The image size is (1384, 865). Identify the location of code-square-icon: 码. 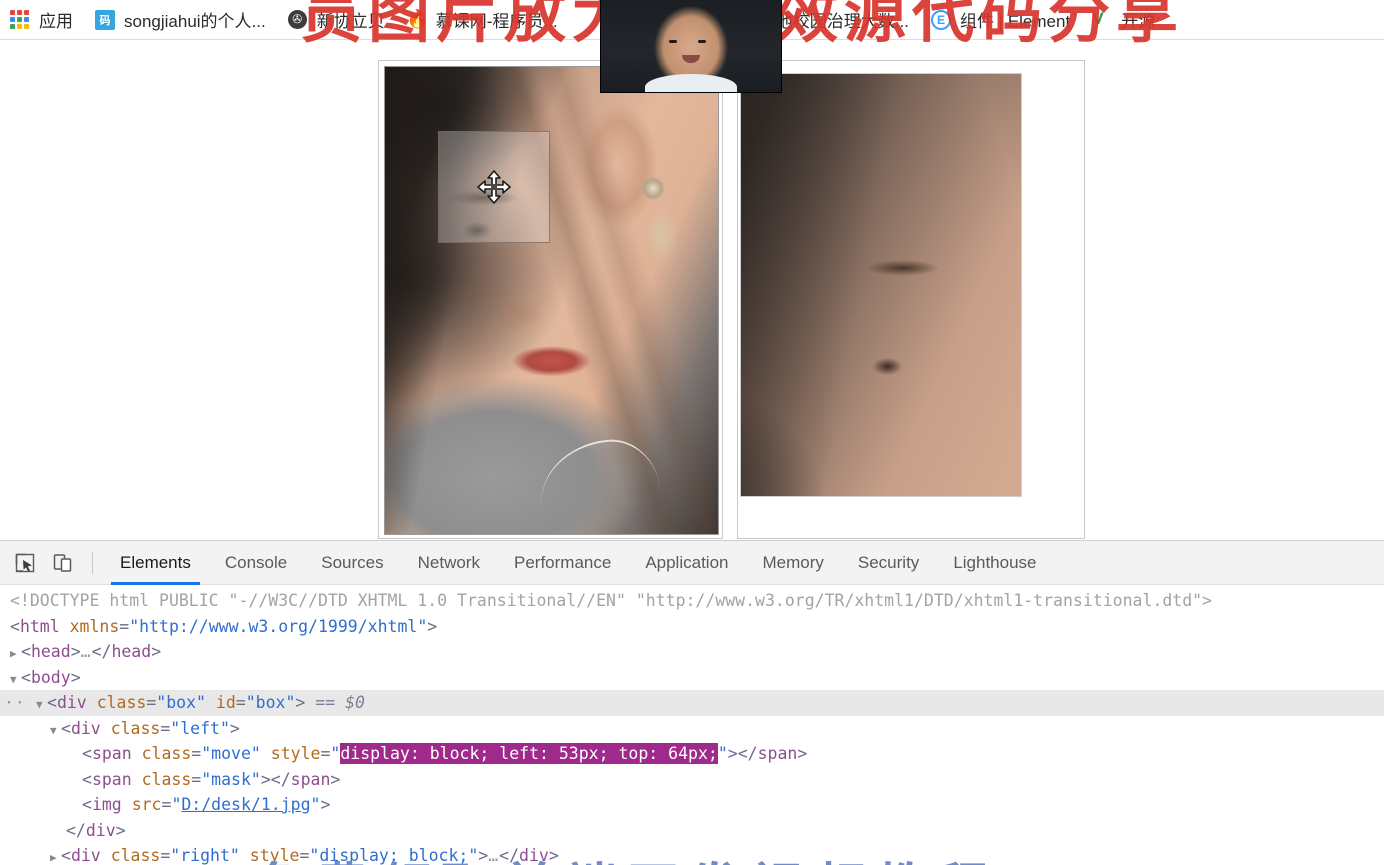
(105, 19).